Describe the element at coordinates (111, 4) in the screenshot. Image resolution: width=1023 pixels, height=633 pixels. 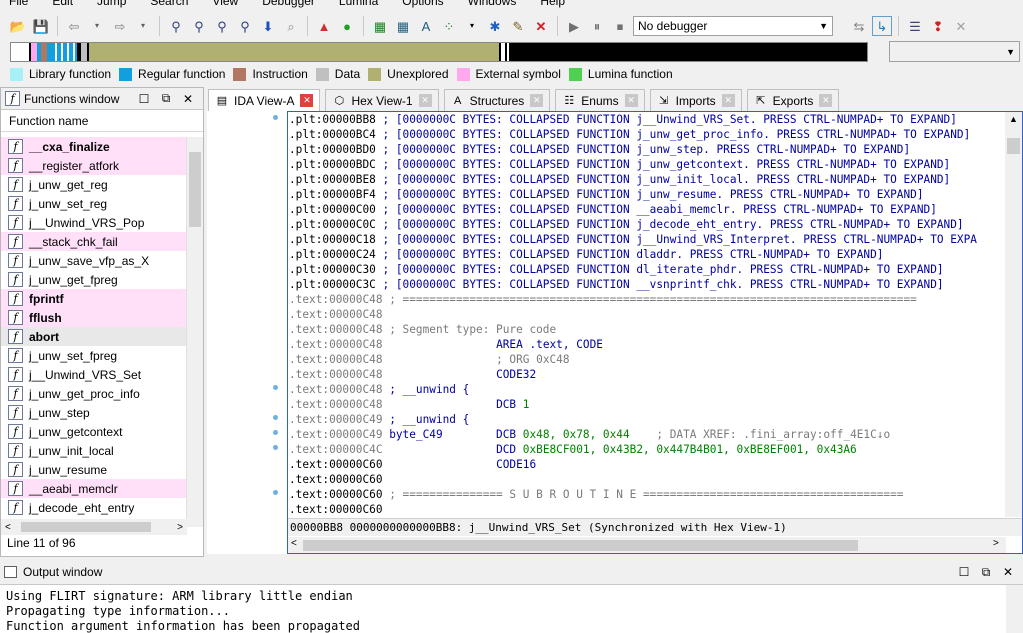
I see `menu-item-jump: Jump` at that location.